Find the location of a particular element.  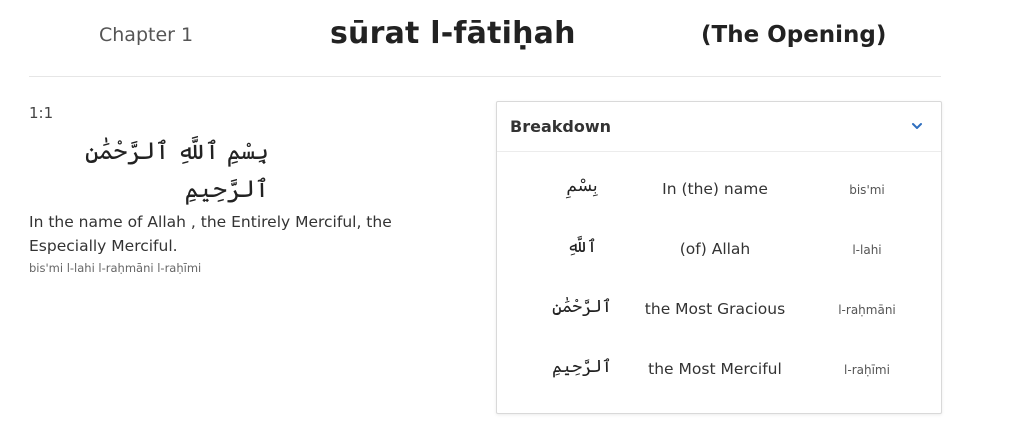

surah-name: sūrat l-fātiḥah is located at coordinates (453, 33).